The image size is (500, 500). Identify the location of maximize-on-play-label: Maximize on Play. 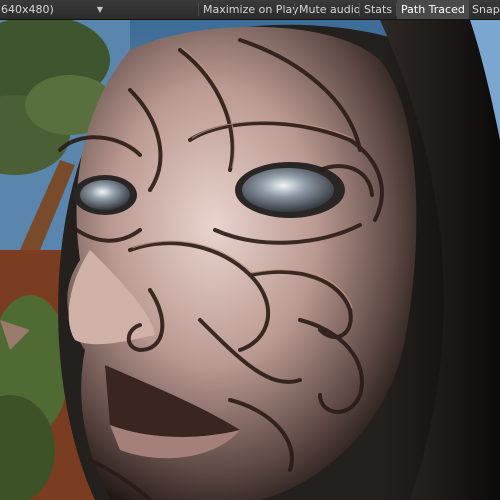
(251, 9).